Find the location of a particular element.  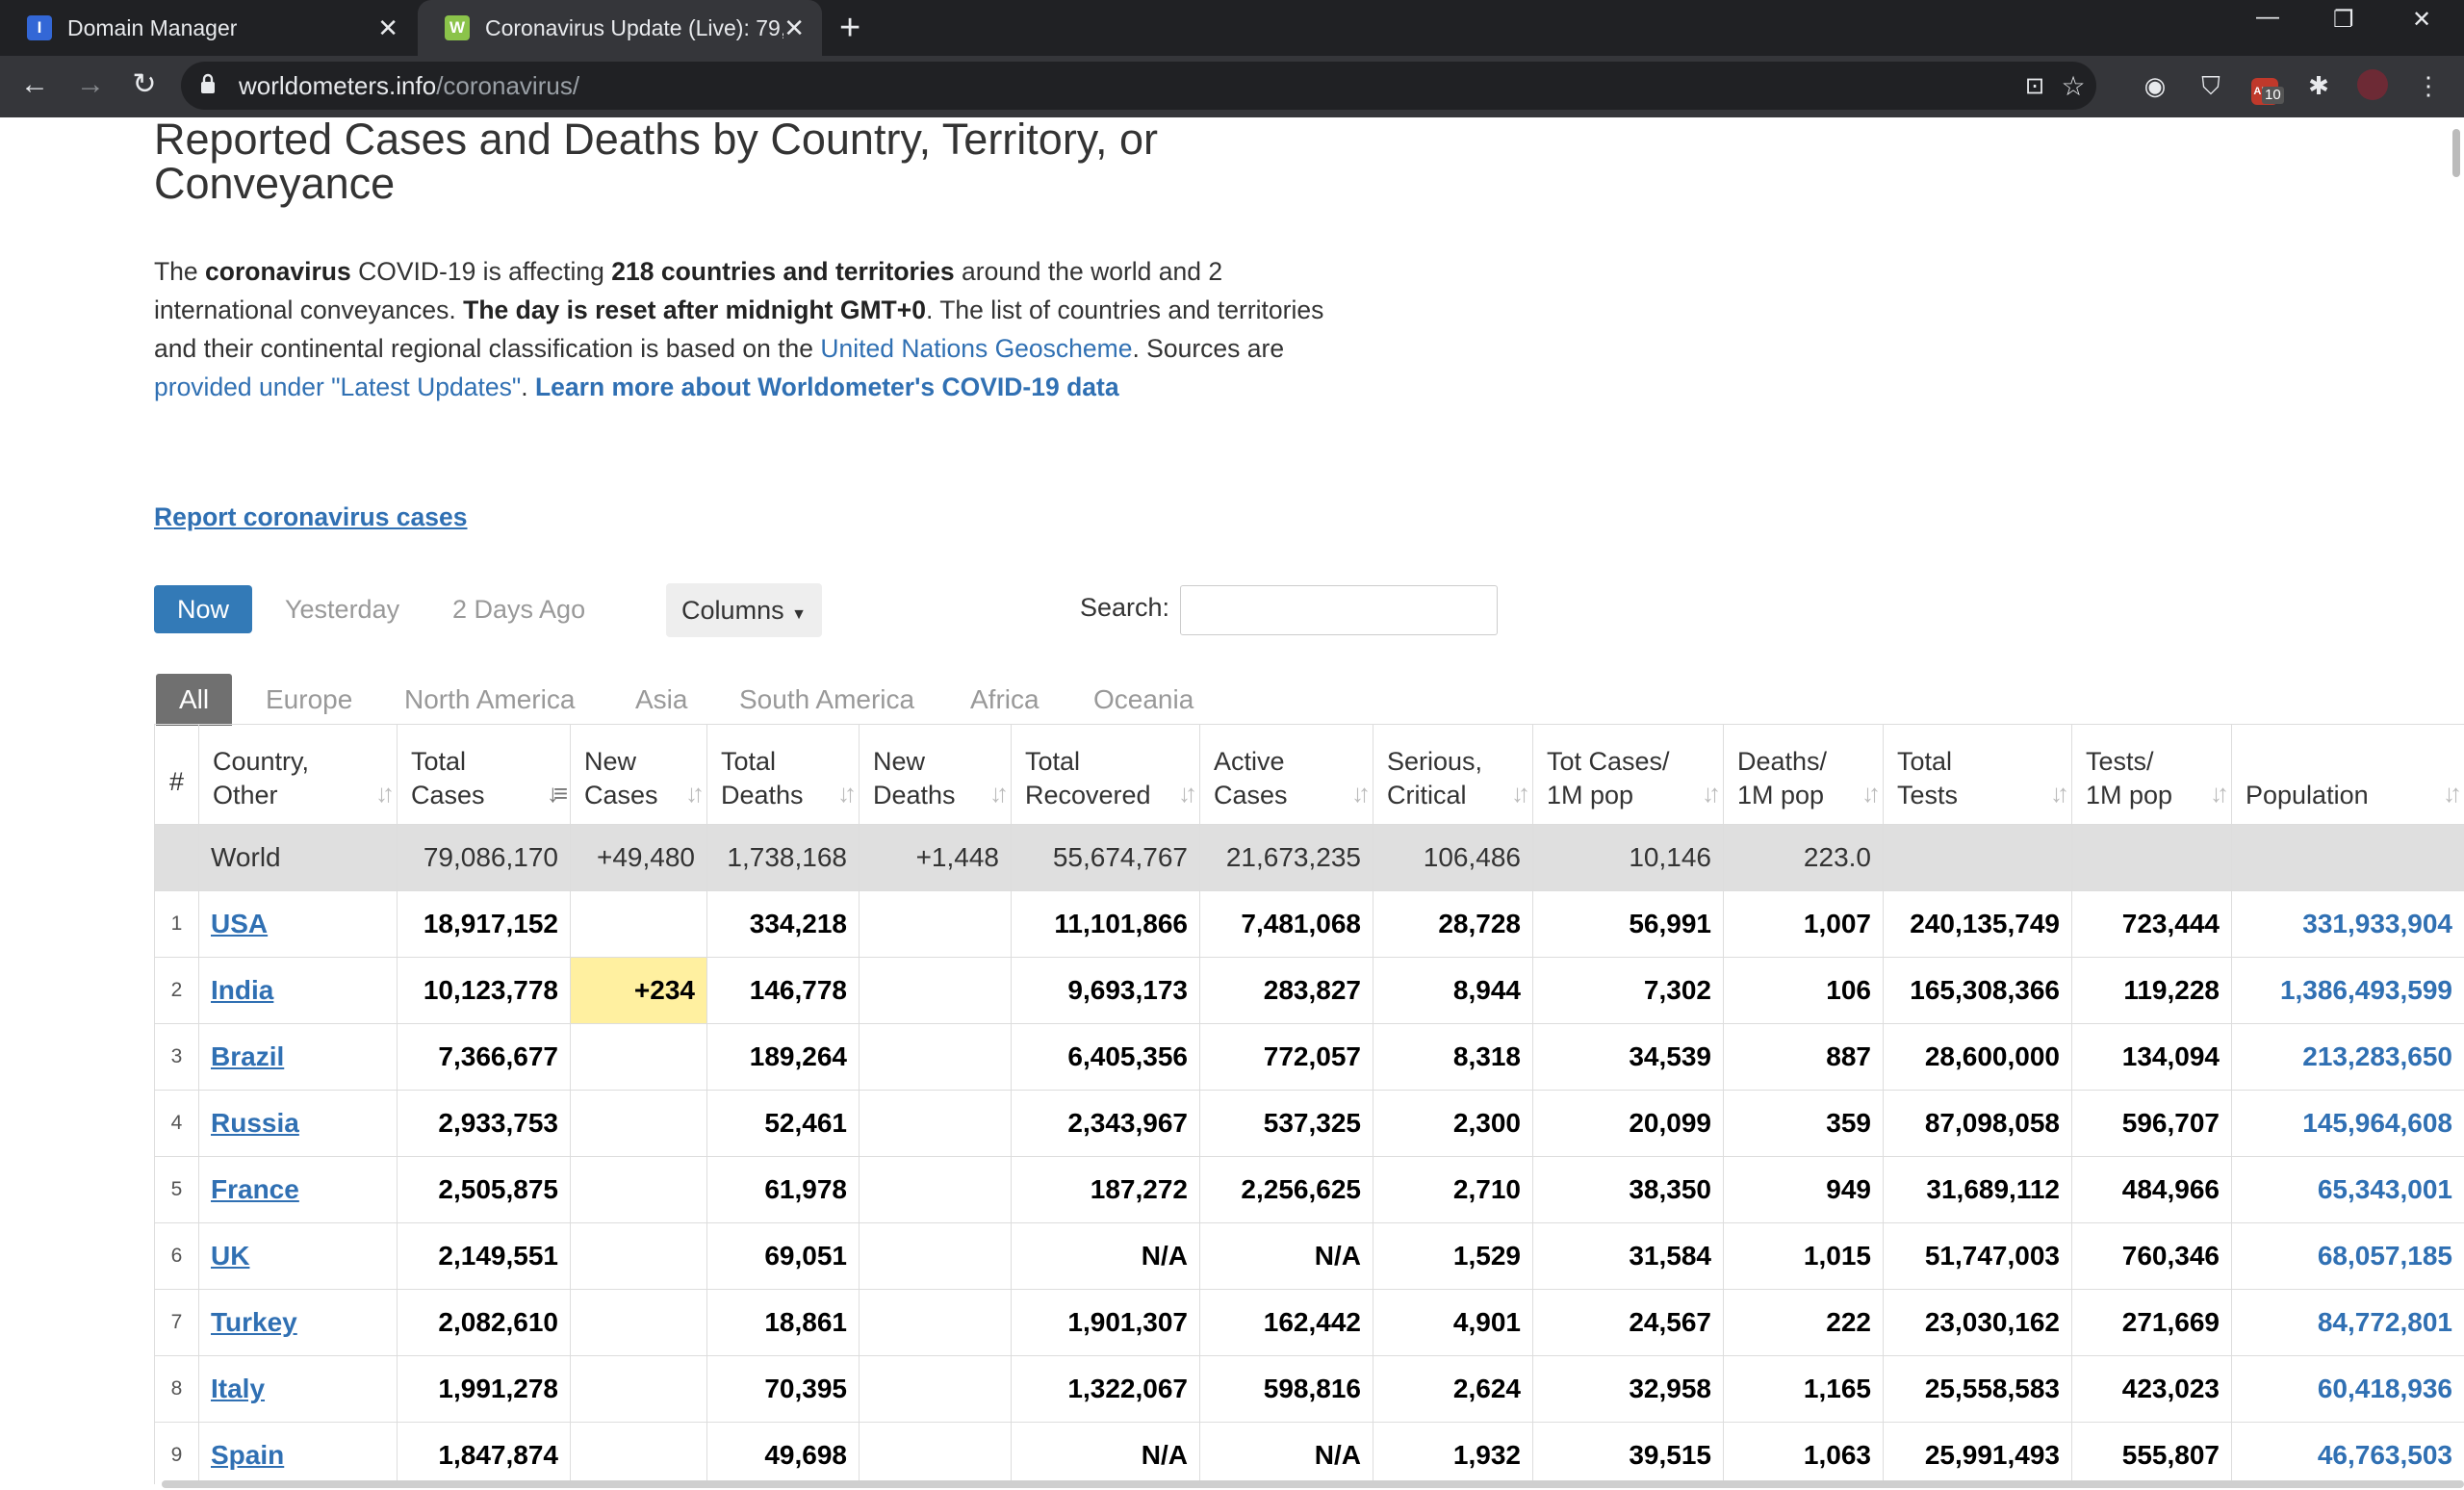

country-link: Brazil is located at coordinates (247, 1056).